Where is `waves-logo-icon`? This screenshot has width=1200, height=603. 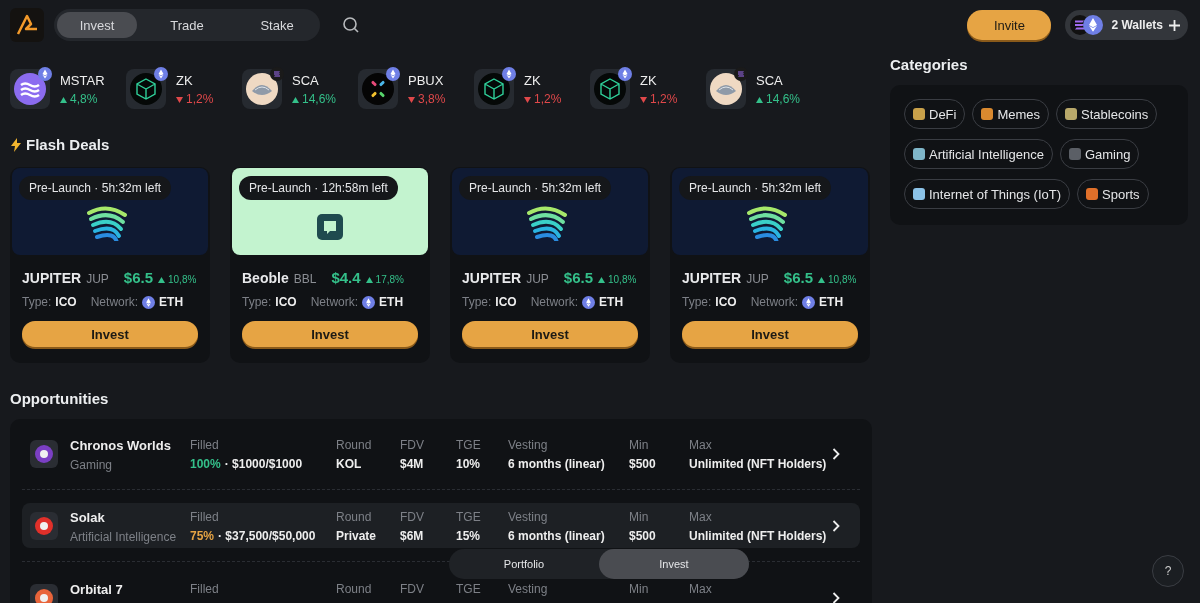
waves-logo-icon is located at coordinates (30, 89).